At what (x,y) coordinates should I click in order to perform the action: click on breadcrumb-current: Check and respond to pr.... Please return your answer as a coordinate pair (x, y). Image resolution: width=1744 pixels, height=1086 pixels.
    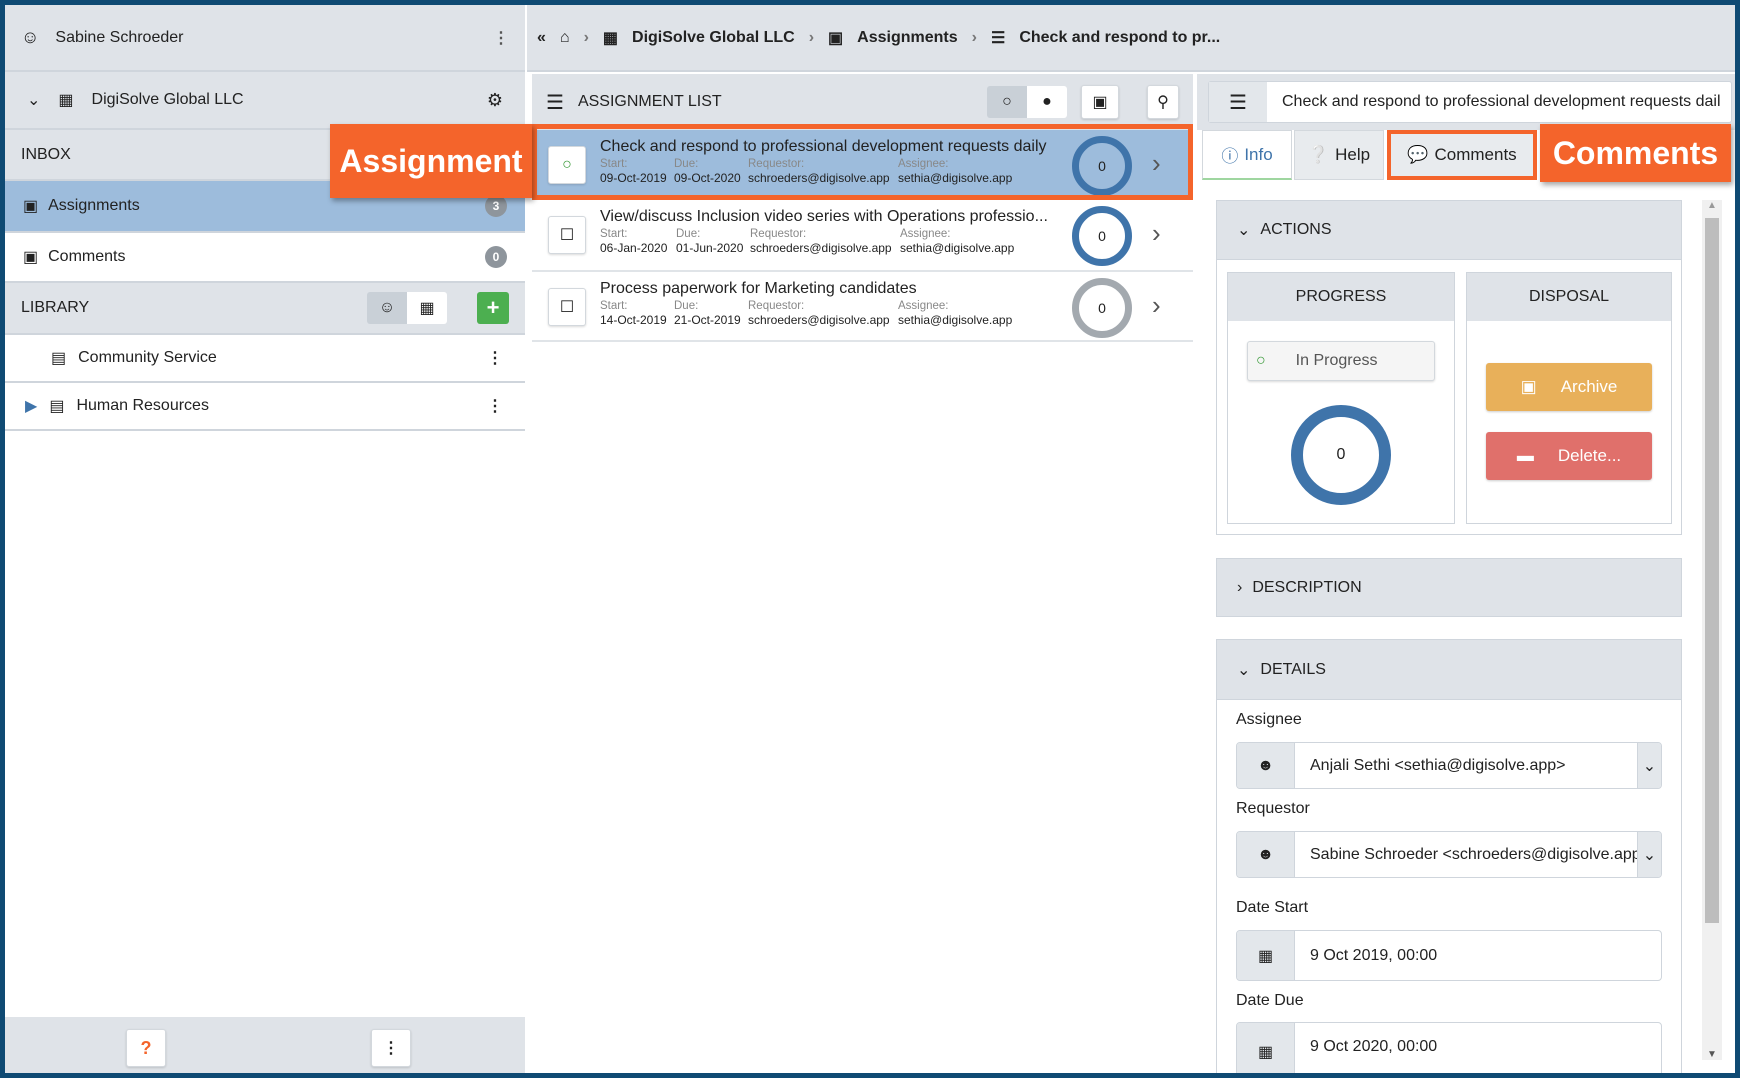
    Looking at the image, I should click on (1119, 38).